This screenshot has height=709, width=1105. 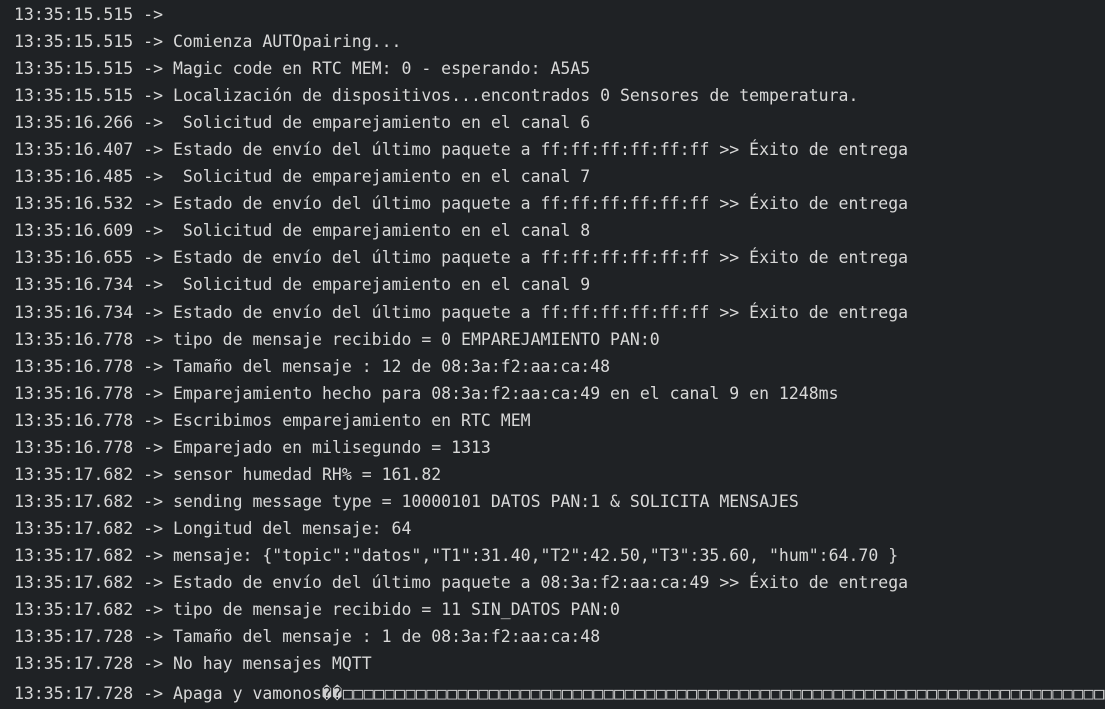 What do you see at coordinates (74, 258) in the screenshot?
I see `log-timestamp: 13:35:16.655` at bounding box center [74, 258].